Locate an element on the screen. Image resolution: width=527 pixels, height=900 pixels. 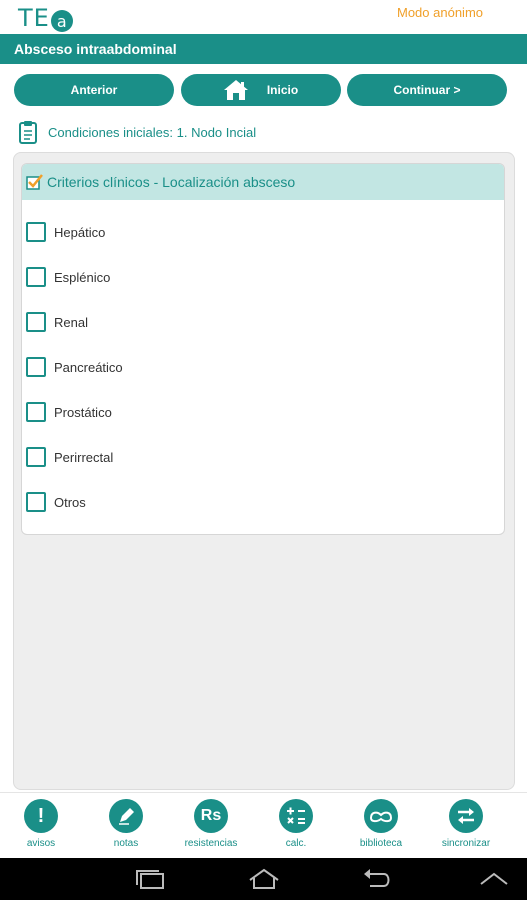
app-logo: TE a is located at coordinates (45, 18).